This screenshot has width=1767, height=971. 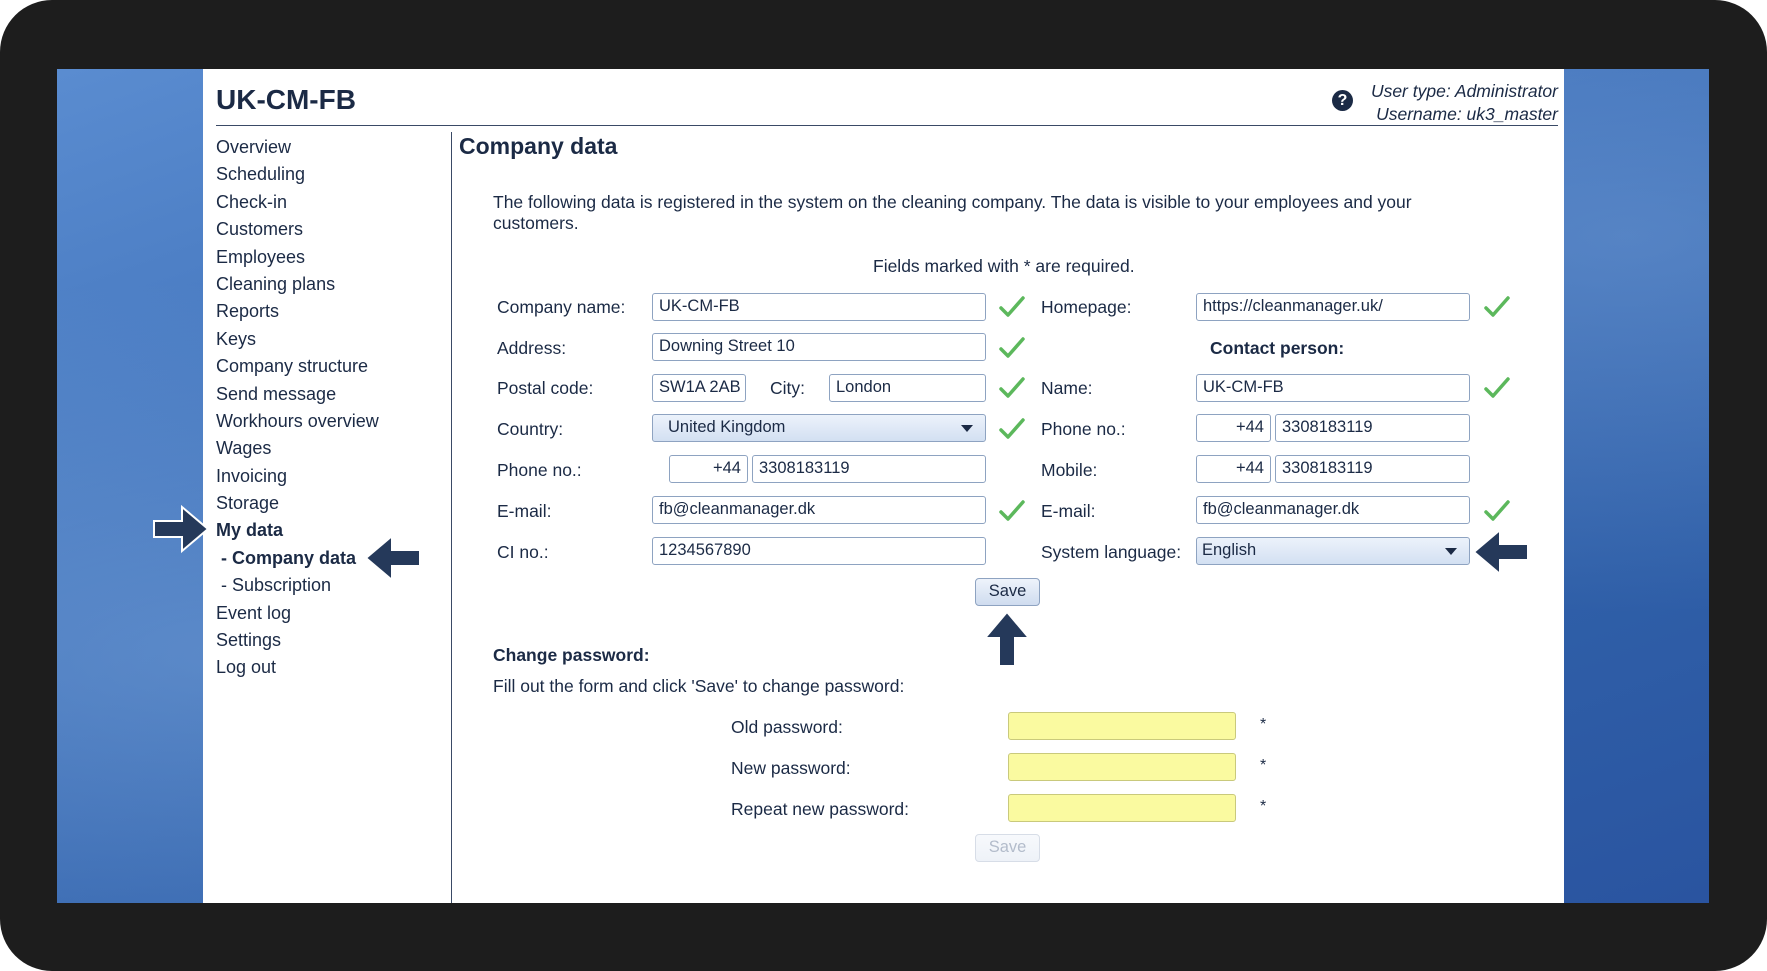 What do you see at coordinates (538, 146) in the screenshot?
I see `page-title: Company data` at bounding box center [538, 146].